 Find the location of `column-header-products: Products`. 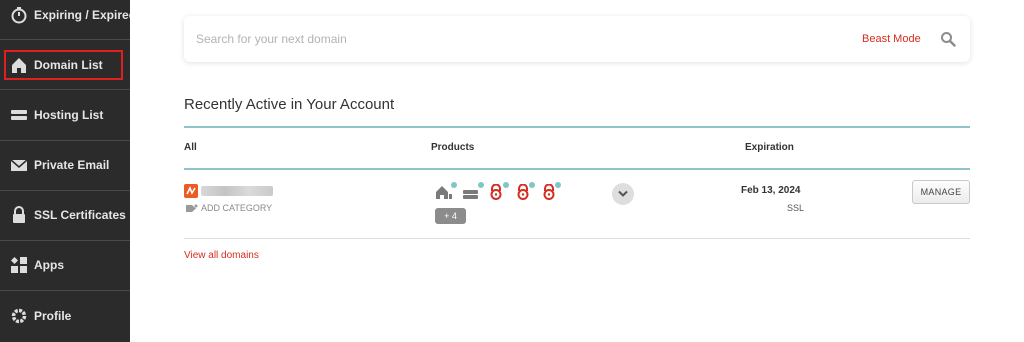

column-header-products: Products is located at coordinates (453, 147).